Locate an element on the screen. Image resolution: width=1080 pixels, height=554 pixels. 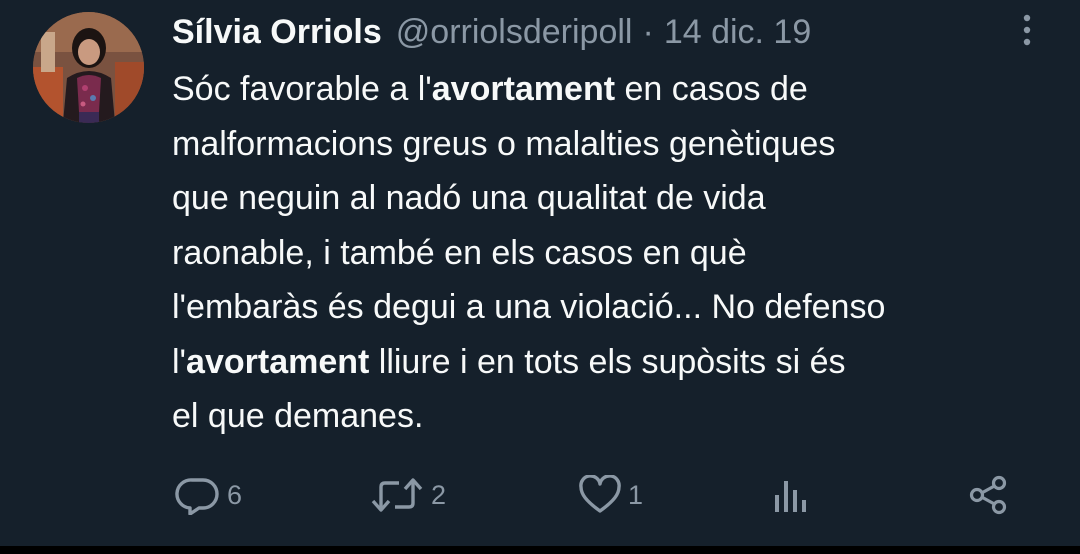
views-button is located at coordinates (790, 495).